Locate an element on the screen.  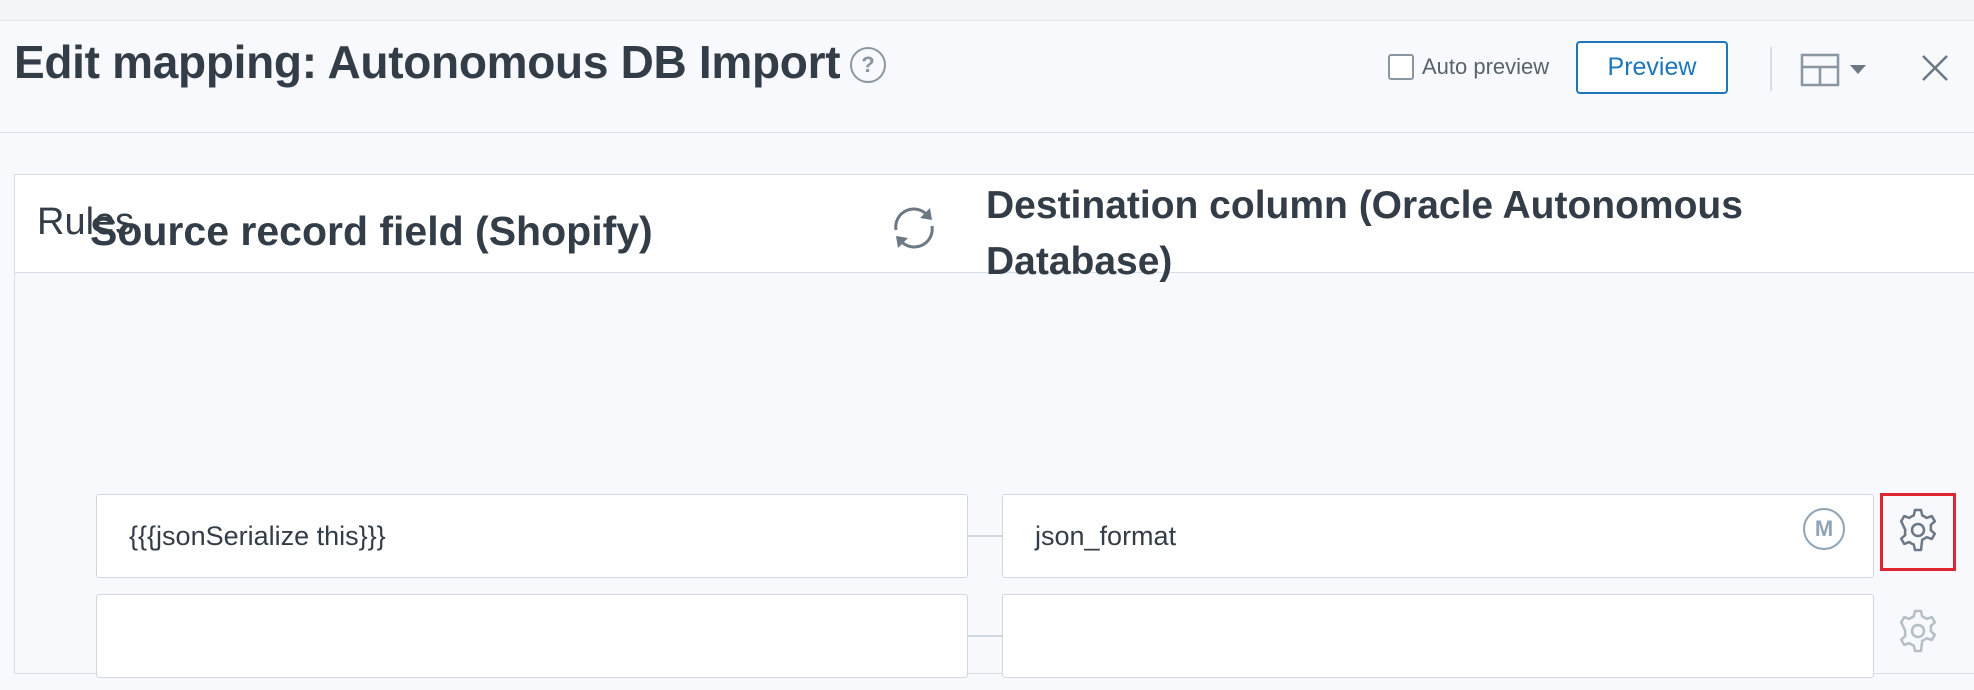
mapping-badge: M is located at coordinates (1824, 529).